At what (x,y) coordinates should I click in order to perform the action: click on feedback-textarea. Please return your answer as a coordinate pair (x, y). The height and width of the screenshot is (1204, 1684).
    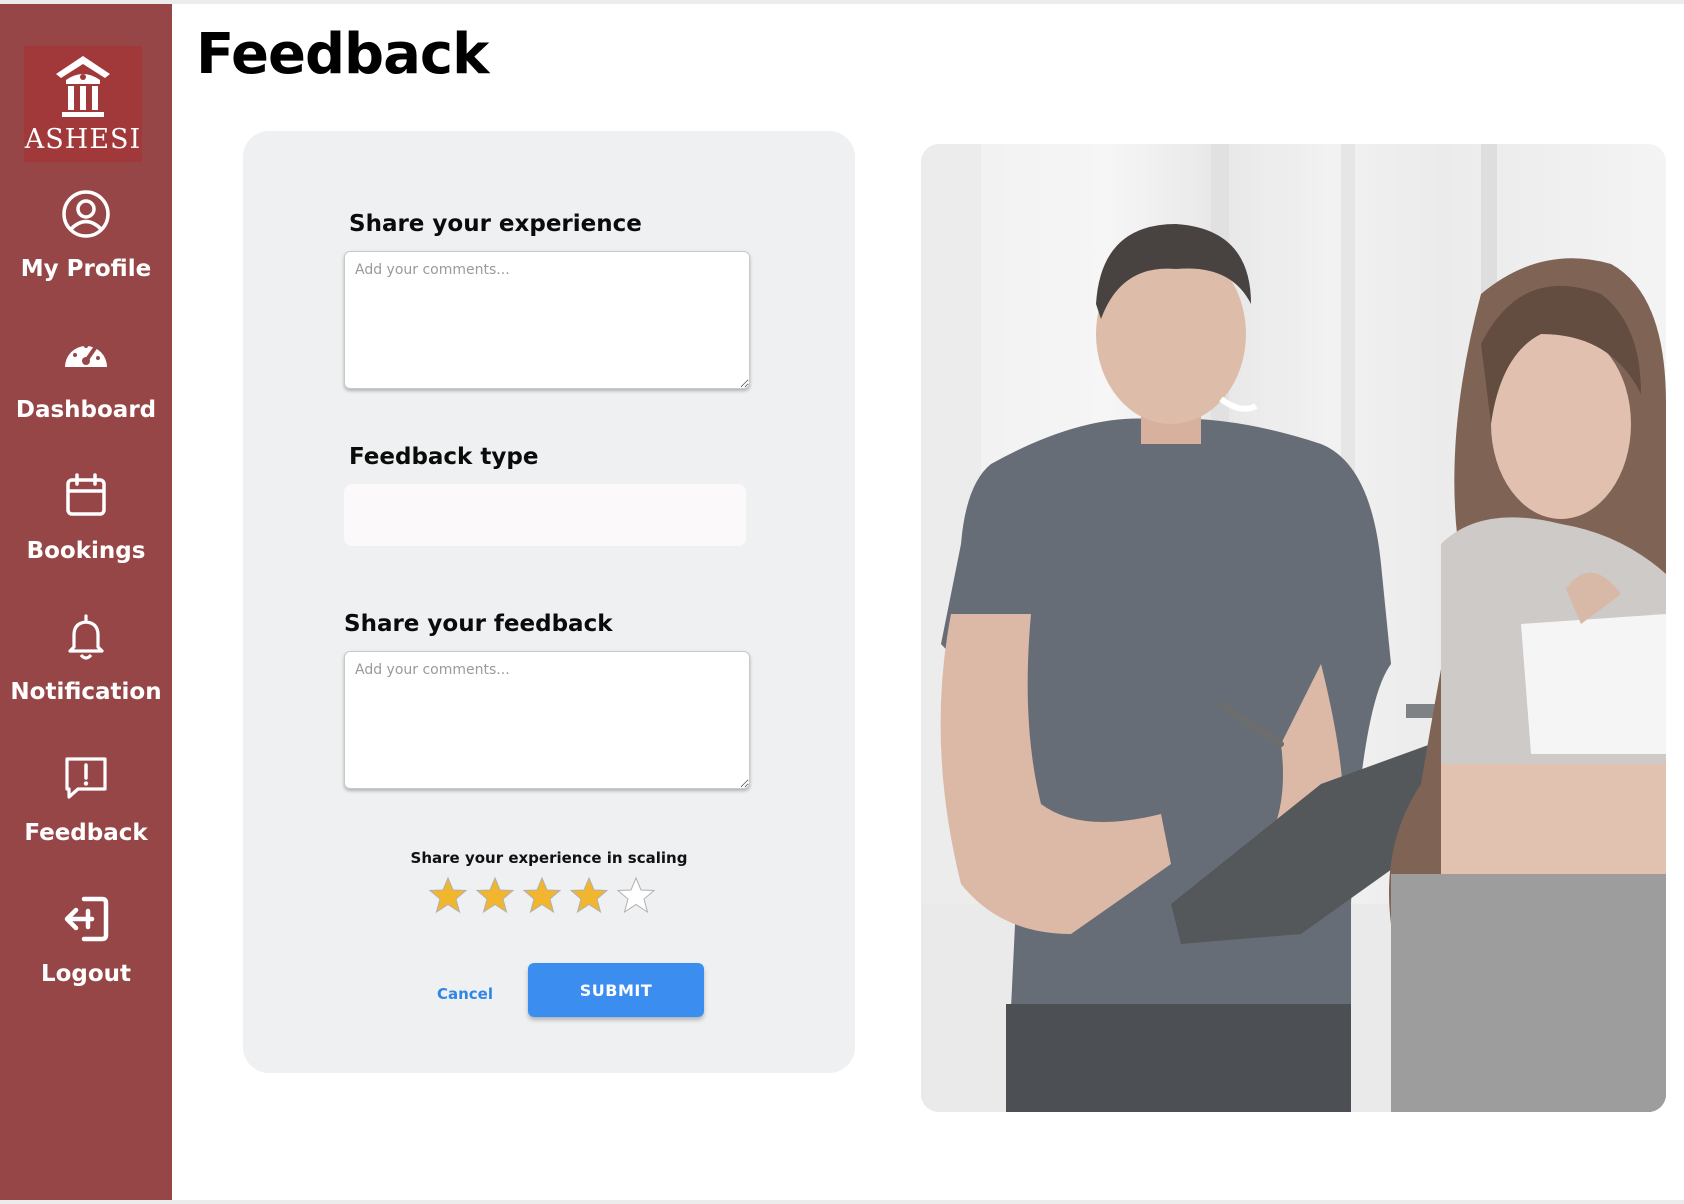
    Looking at the image, I should click on (547, 720).